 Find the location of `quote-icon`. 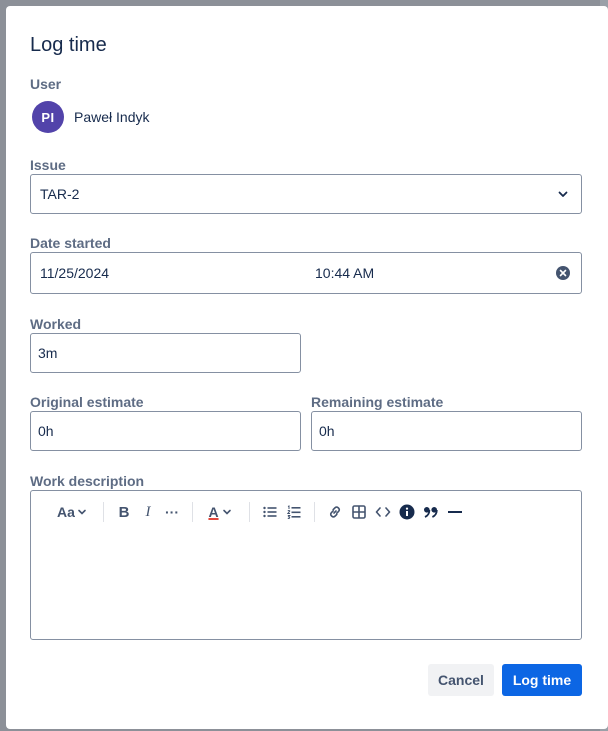

quote-icon is located at coordinates (431, 512).